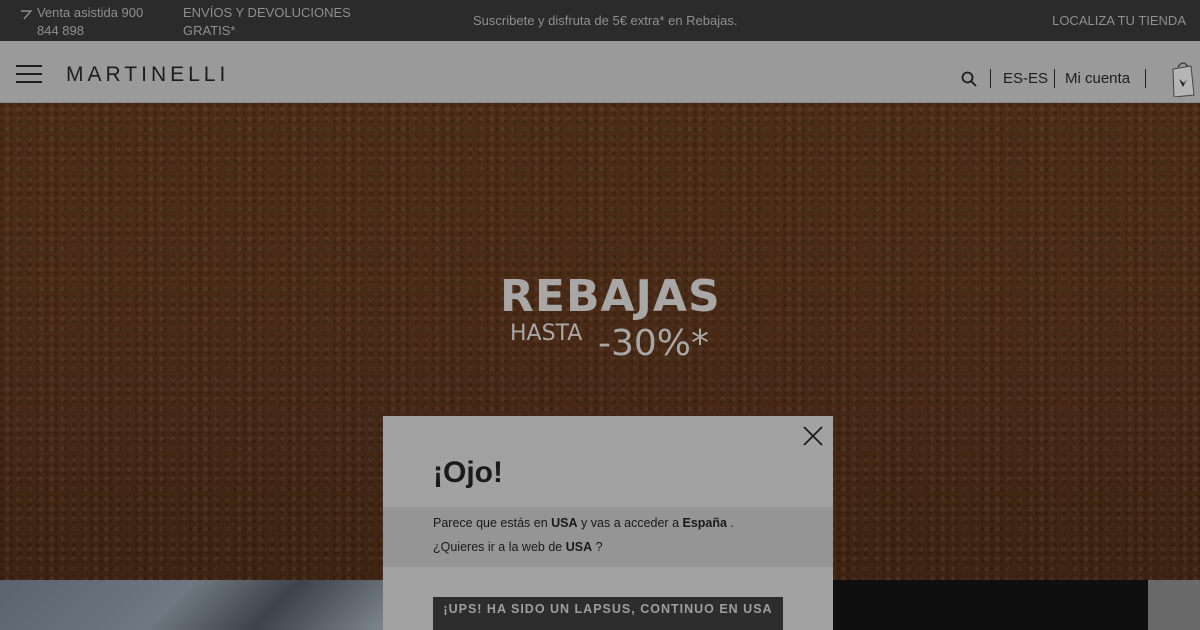 The height and width of the screenshot is (630, 1200). What do you see at coordinates (1097, 78) in the screenshot?
I see `my-account-link: Mi cuenta` at bounding box center [1097, 78].